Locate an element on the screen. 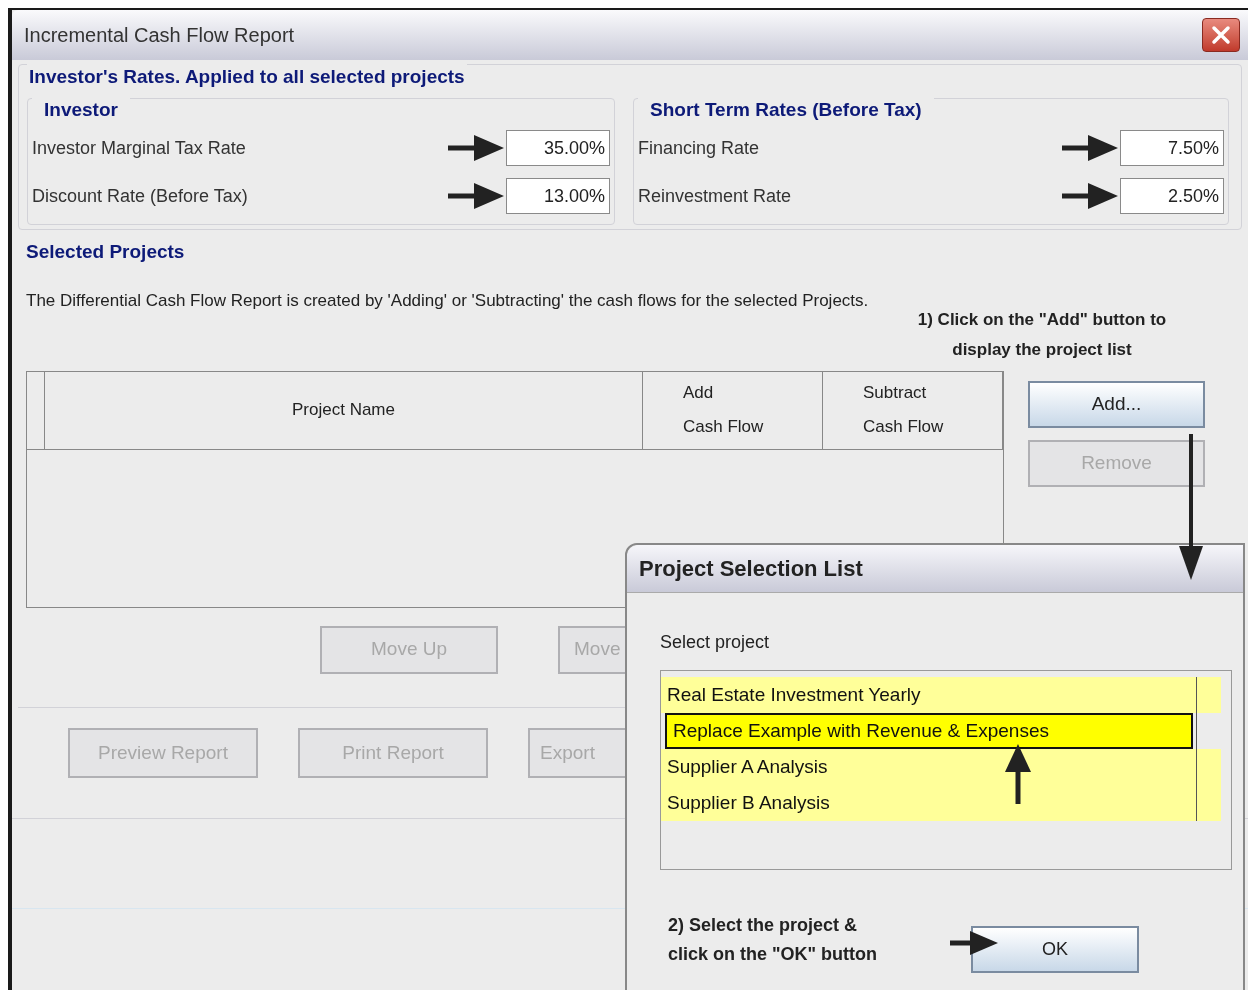 The image size is (1256, 990). field-label: Investor Marginal Tax Rate is located at coordinates (139, 148).